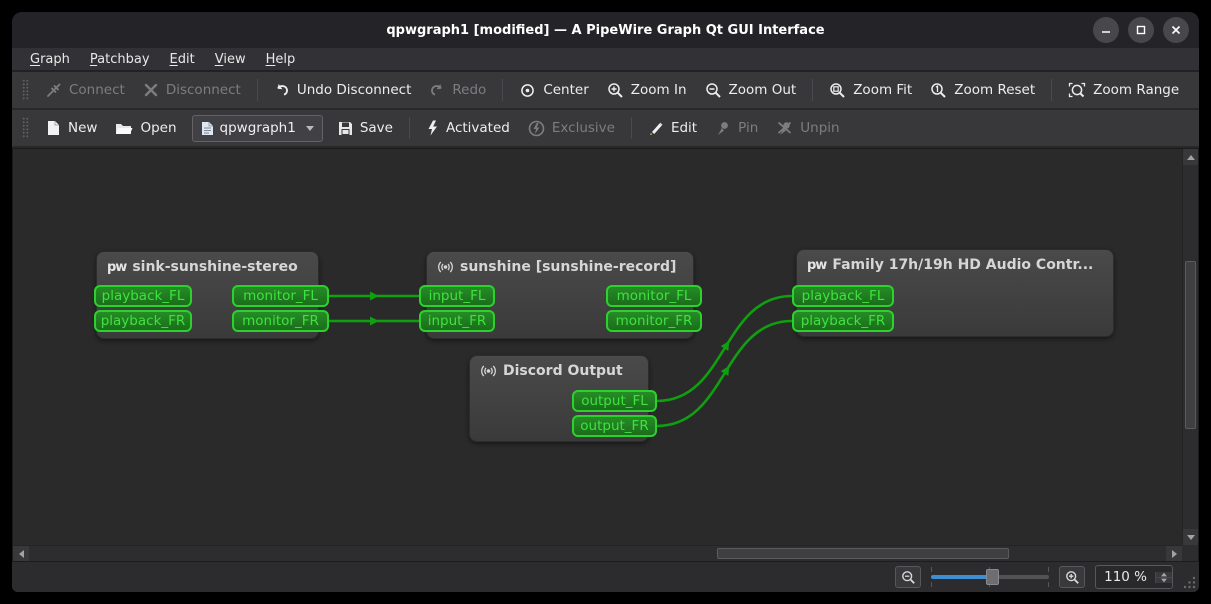  I want to click on pin-label: Pin, so click(748, 128).